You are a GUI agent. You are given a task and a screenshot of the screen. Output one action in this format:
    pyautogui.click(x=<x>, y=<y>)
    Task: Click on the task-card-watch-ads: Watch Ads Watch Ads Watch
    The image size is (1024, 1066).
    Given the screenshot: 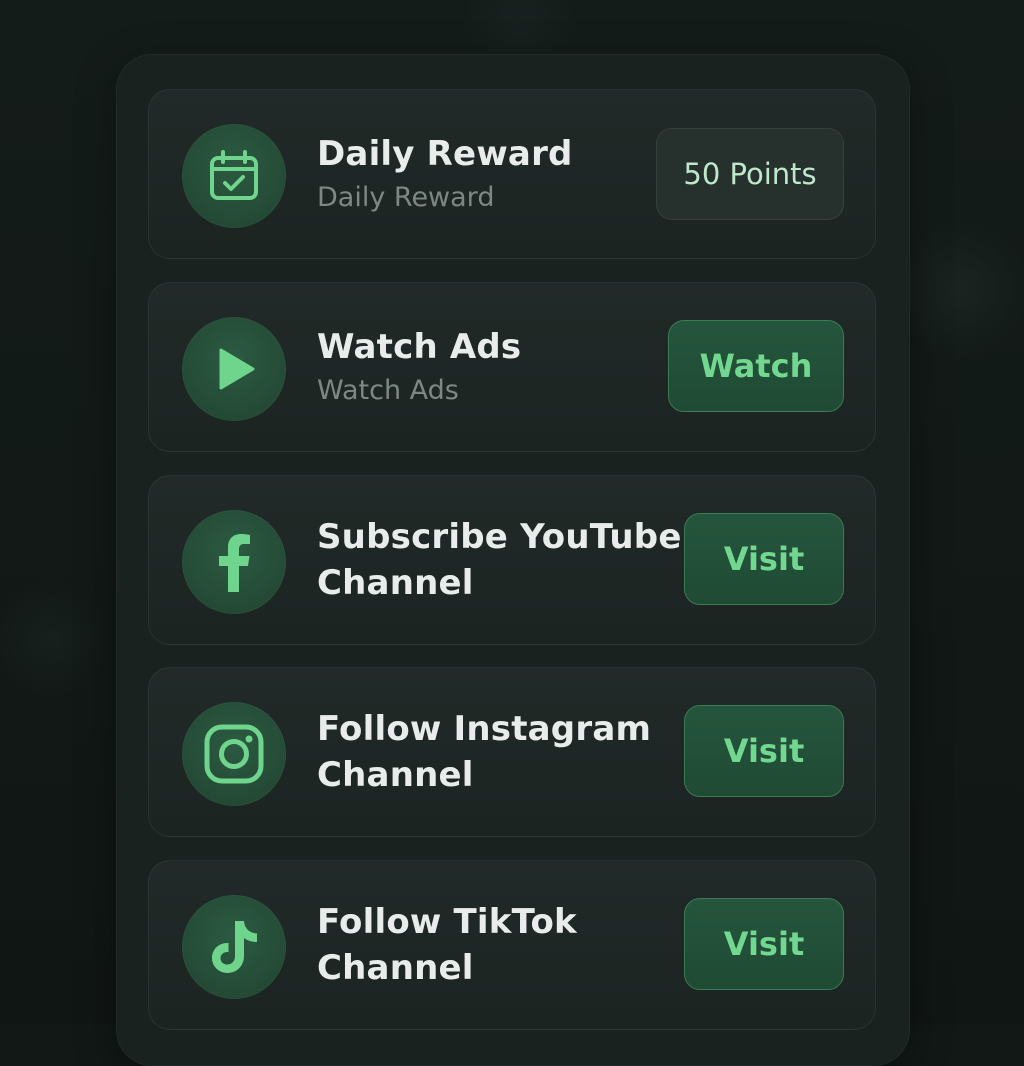 What is the action you would take?
    pyautogui.click(x=512, y=367)
    